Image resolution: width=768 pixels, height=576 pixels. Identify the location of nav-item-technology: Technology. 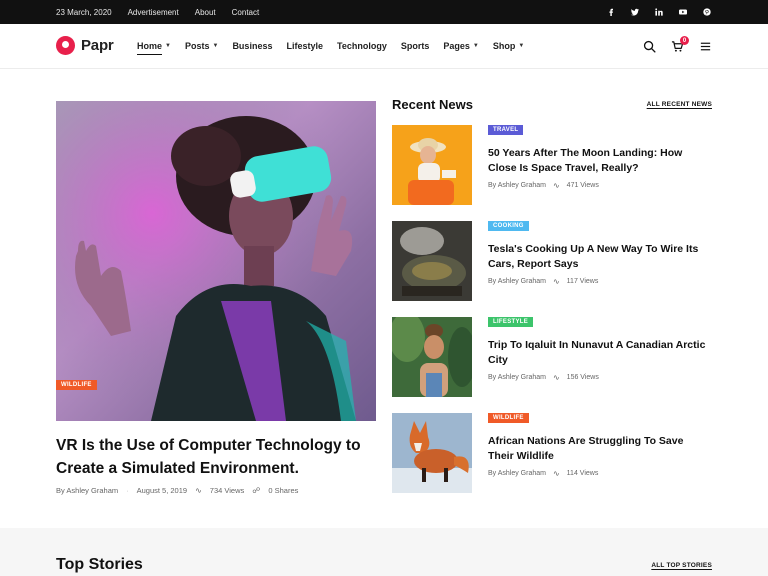
(362, 46).